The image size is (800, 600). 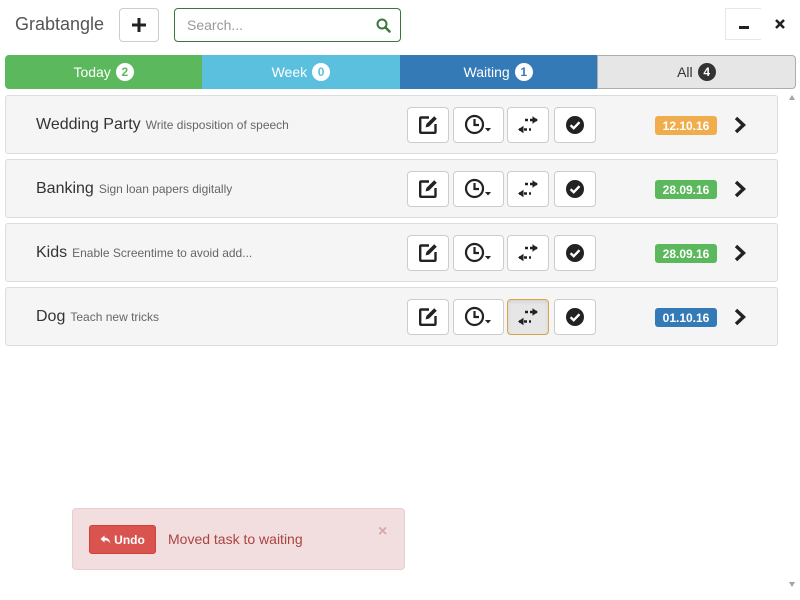 What do you see at coordinates (383, 25) in the screenshot?
I see `search-icon` at bounding box center [383, 25].